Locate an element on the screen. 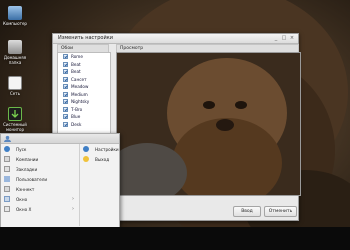 The image size is (350, 250). apply-button: Ввод is located at coordinates (247, 211).